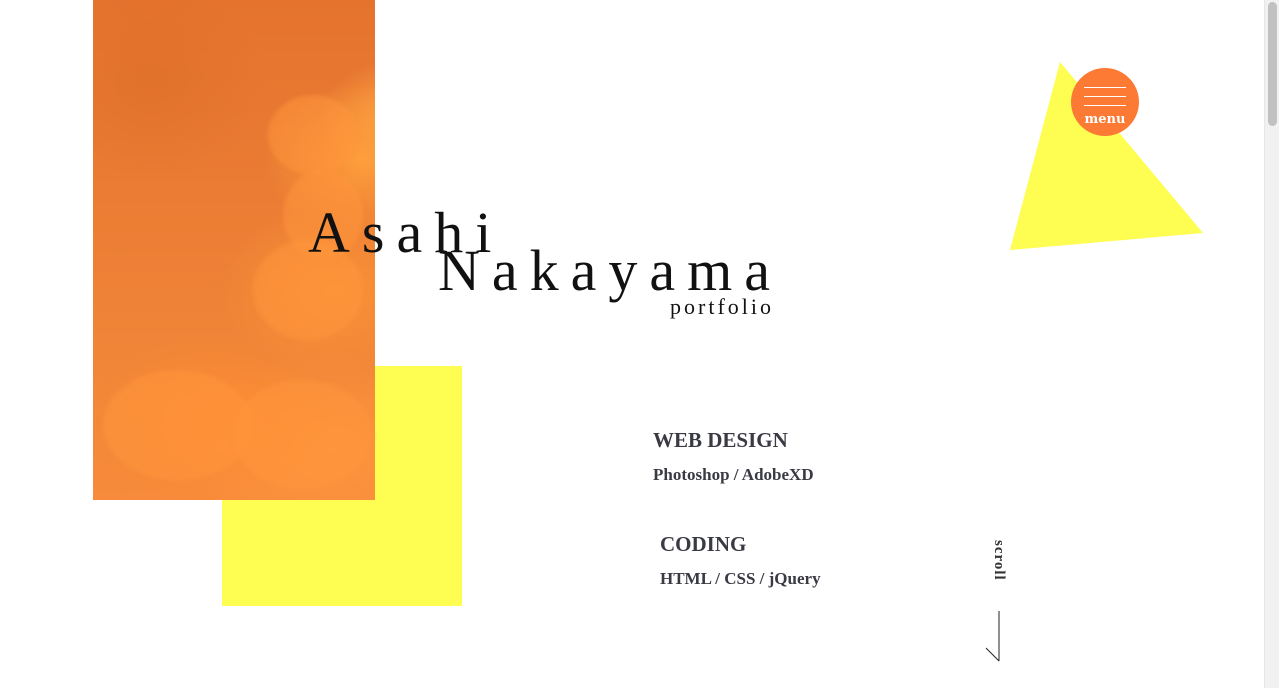 The height and width of the screenshot is (688, 1279). What do you see at coordinates (703, 544) in the screenshot?
I see `skill-heading-coding: CODING` at bounding box center [703, 544].